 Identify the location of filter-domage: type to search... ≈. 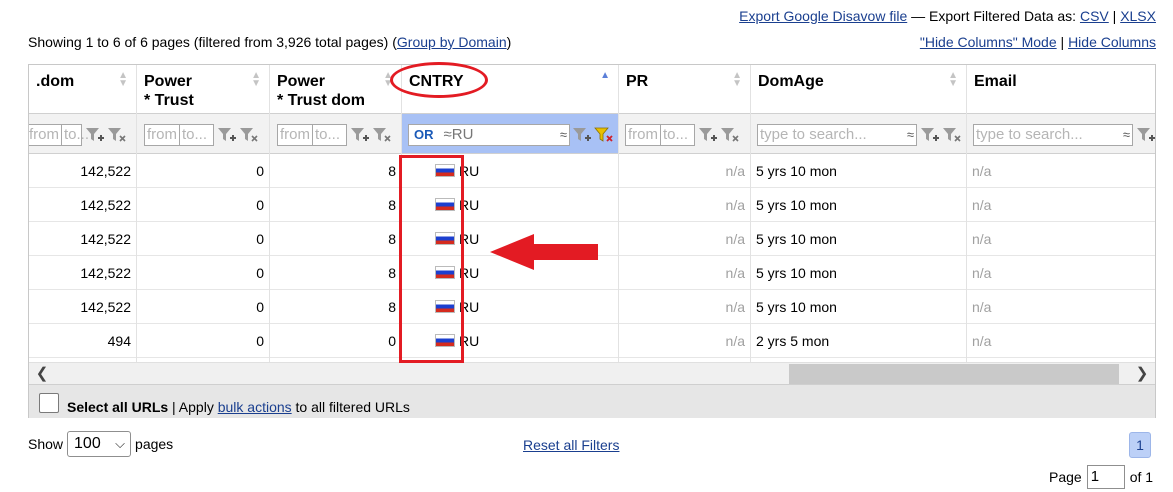
(858, 134).